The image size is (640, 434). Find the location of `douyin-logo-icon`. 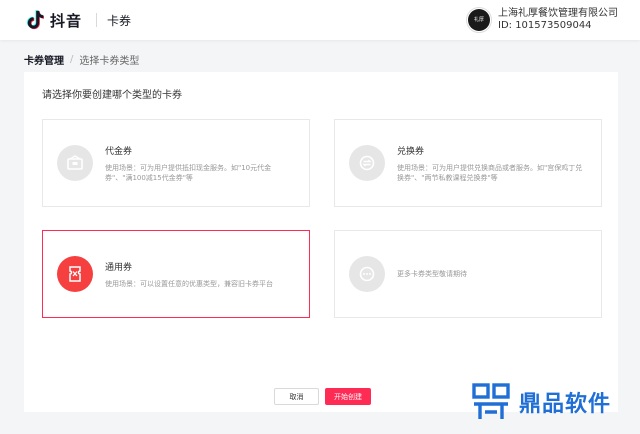

douyin-logo-icon is located at coordinates (35, 20).